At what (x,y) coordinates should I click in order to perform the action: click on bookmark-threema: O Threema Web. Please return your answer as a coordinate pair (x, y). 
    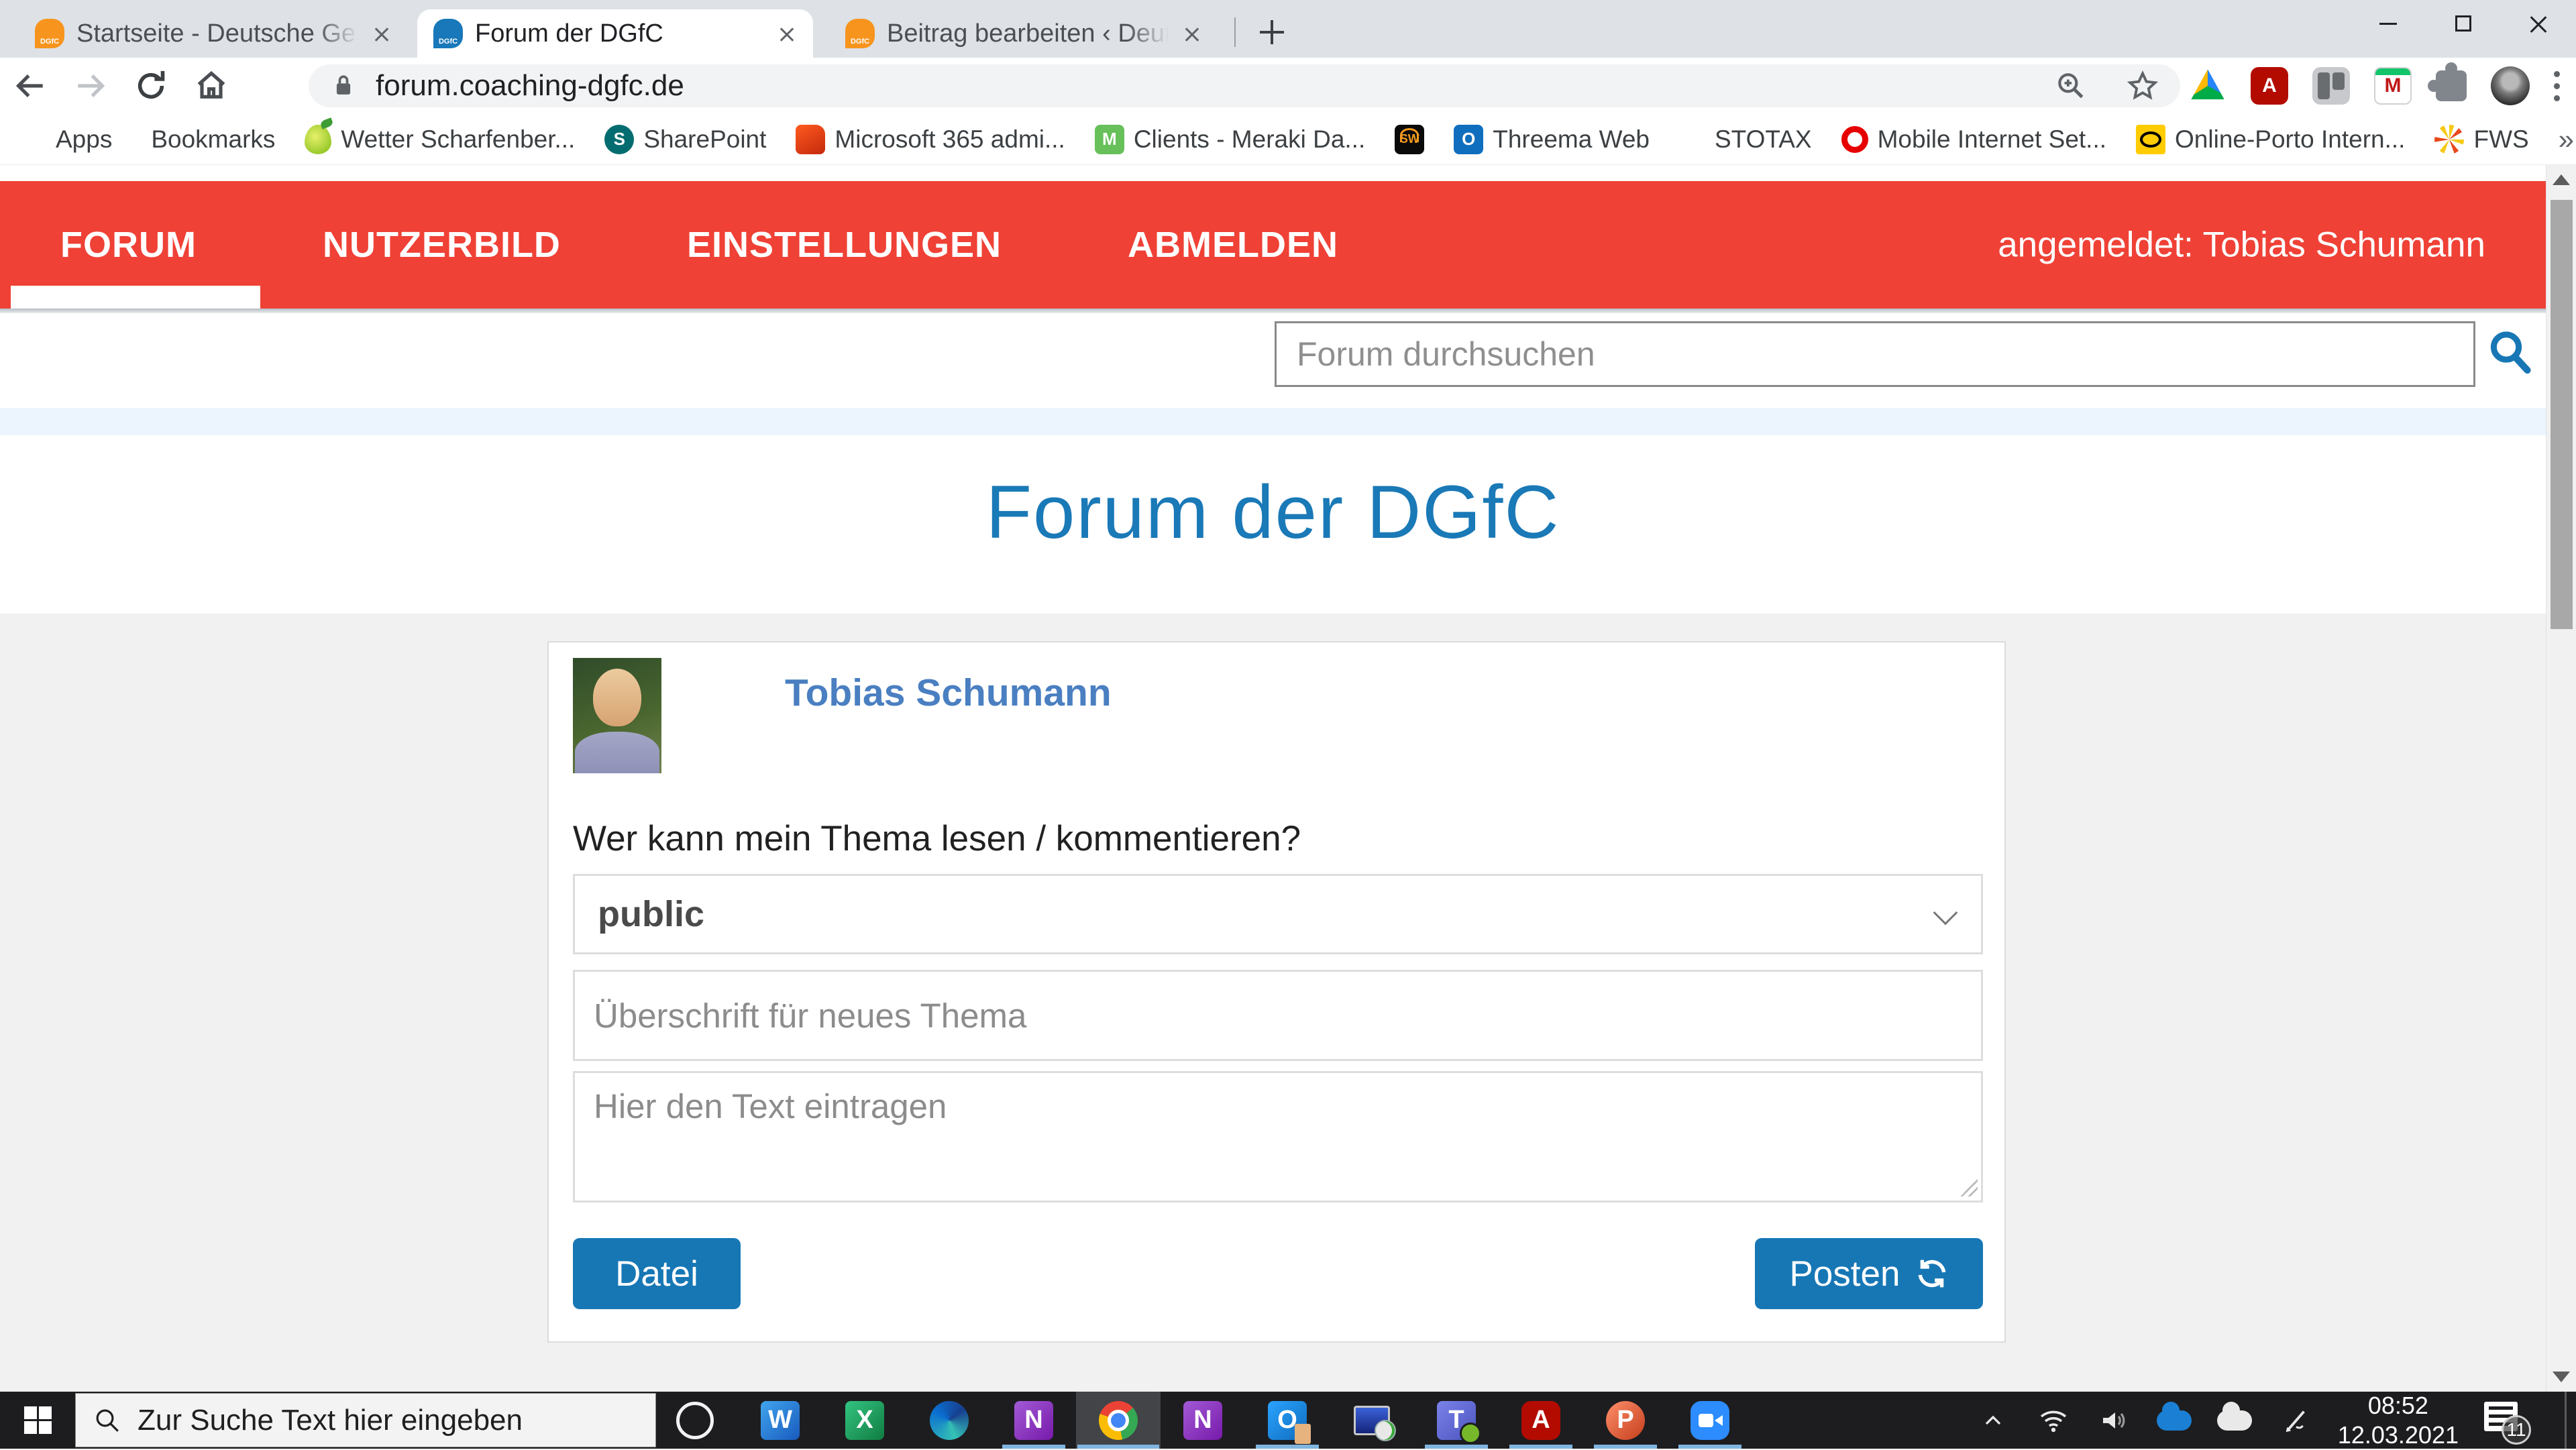
    Looking at the image, I should click on (1552, 139).